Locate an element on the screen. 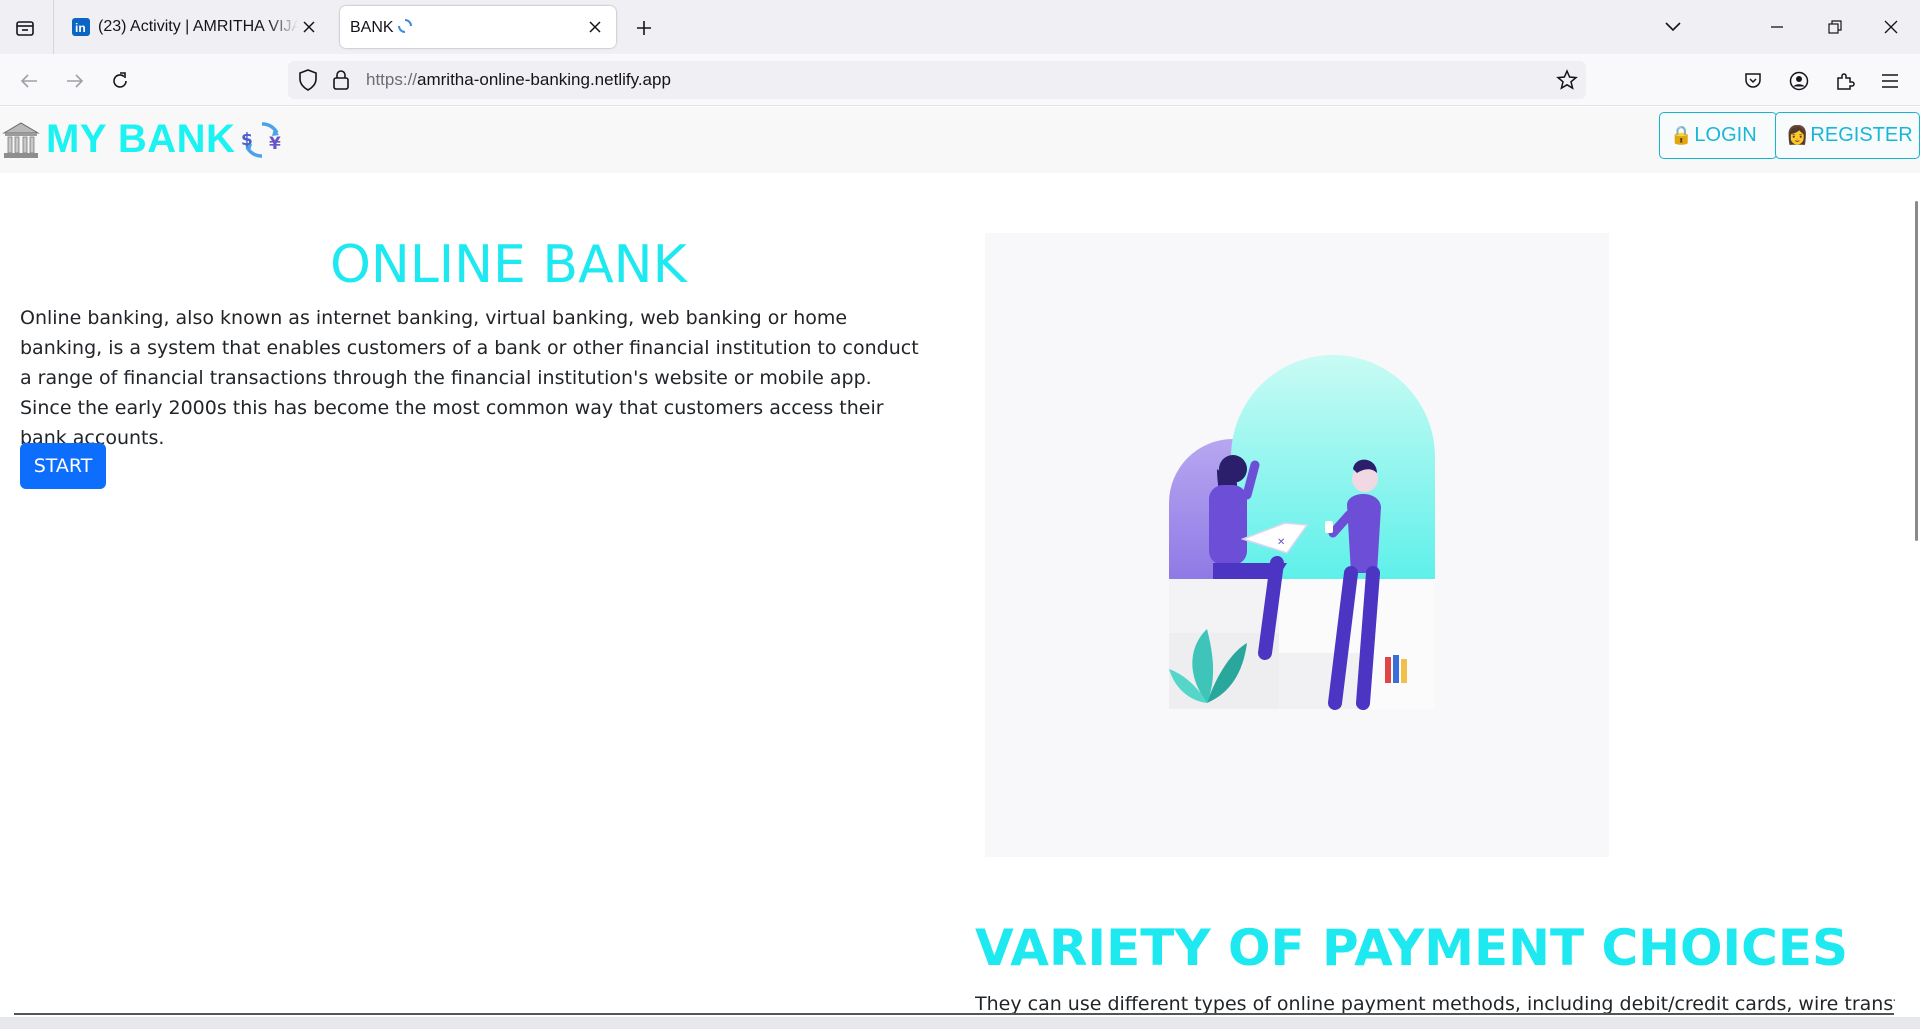  tracking-protection-icon is located at coordinates (308, 82).